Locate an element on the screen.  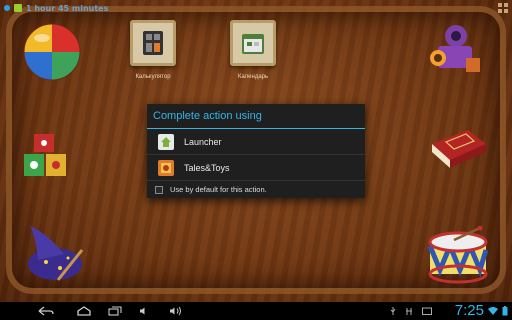
use-default-label: Use by default for this action. is located at coordinates (218, 189).